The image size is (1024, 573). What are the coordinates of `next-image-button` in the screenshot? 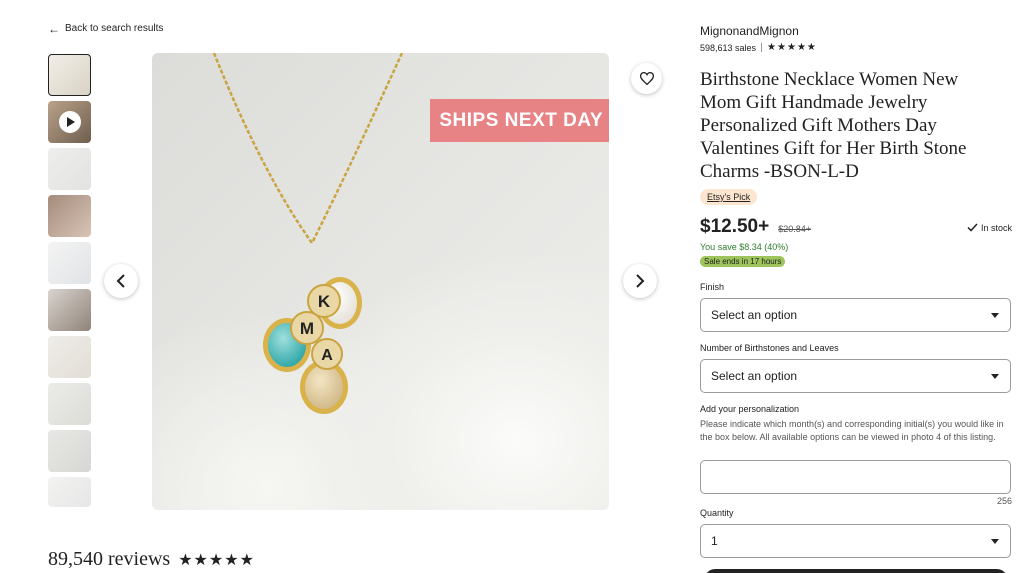 It's located at (640, 281).